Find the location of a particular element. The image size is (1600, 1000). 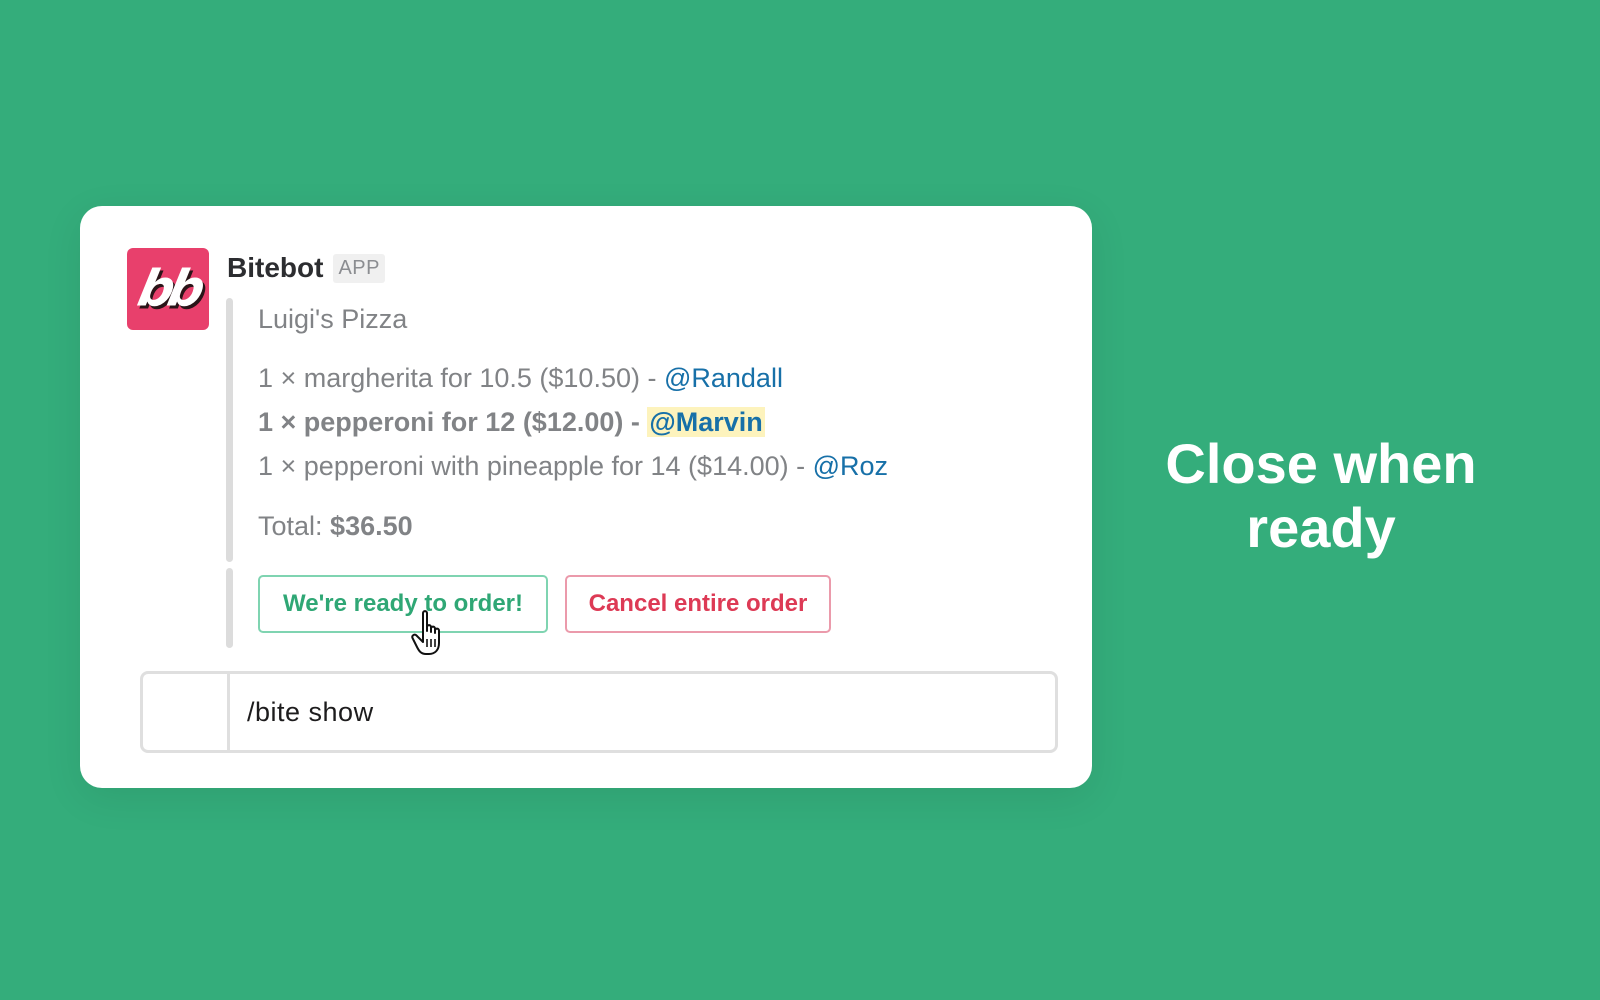

cancel-order-button: Cancel entire order is located at coordinates (698, 604).